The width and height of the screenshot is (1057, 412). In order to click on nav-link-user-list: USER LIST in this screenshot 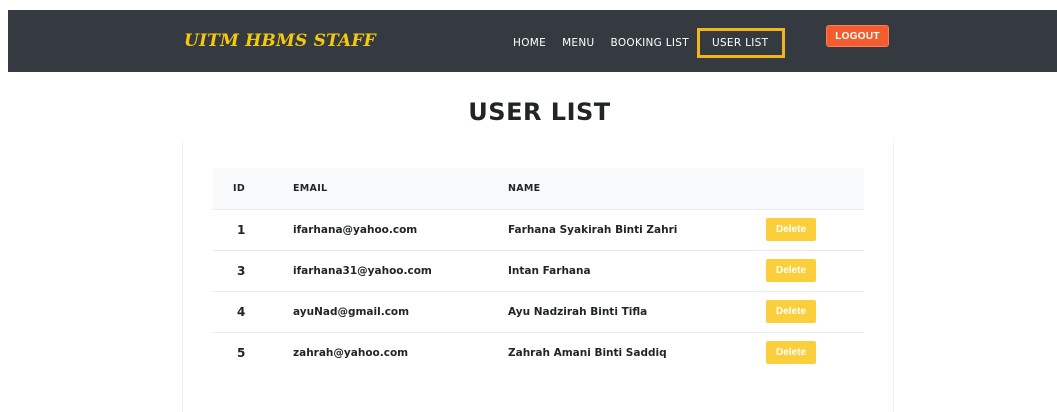, I will do `click(741, 43)`.